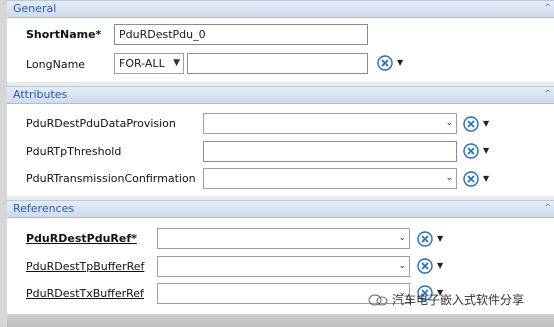  What do you see at coordinates (81, 238) in the screenshot?
I see `ref-label-dest-pdu: PduRDestPduRef*` at bounding box center [81, 238].